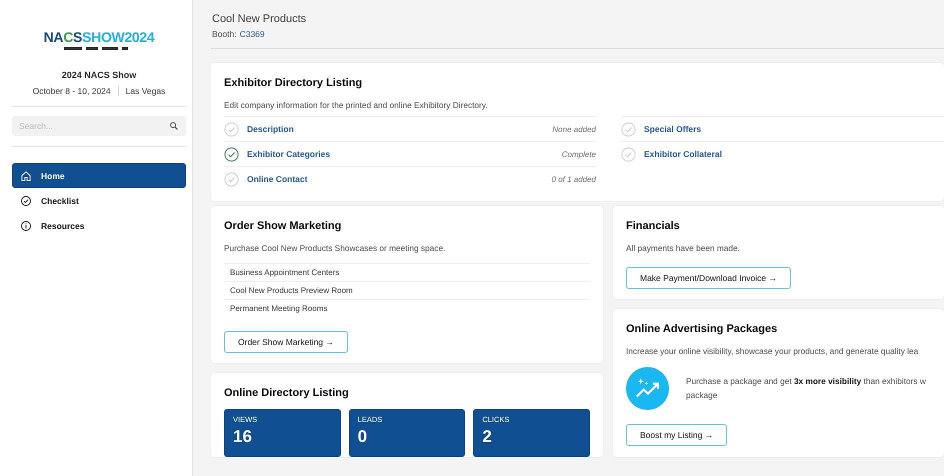 Image resolution: width=944 pixels, height=476 pixels. What do you see at coordinates (99, 175) in the screenshot?
I see `nav-item: Home` at bounding box center [99, 175].